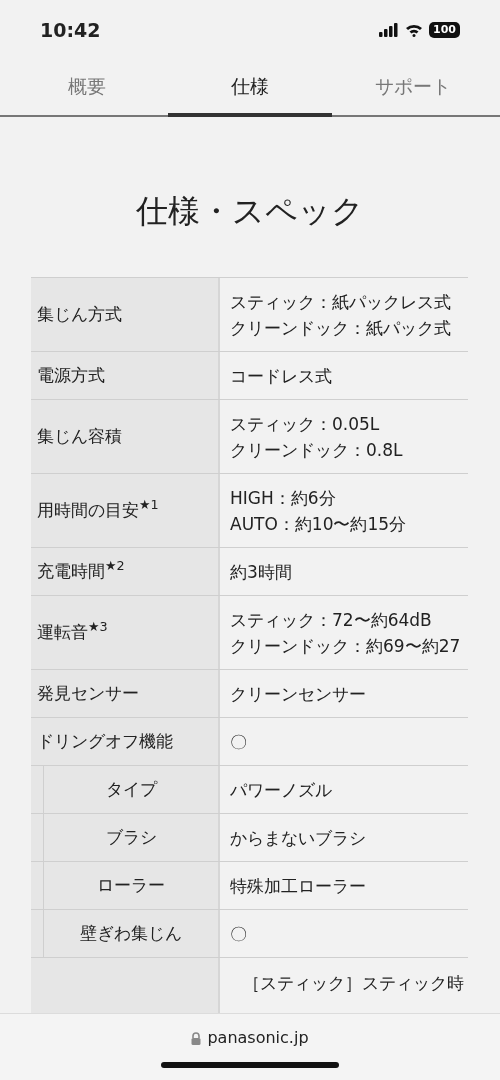  I want to click on spec-value: クリーンセンサー, so click(298, 694).